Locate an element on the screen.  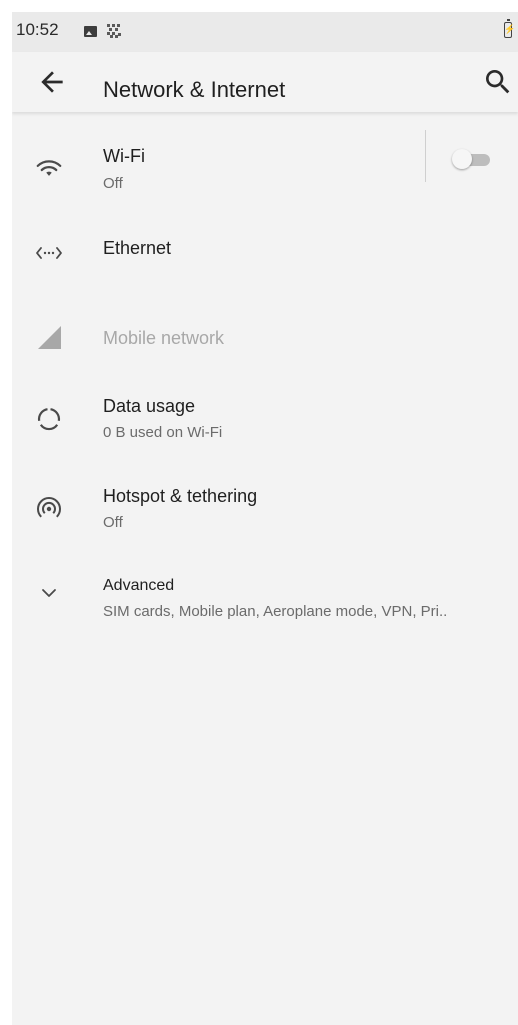
arrow-back-icon is located at coordinates (52, 82).